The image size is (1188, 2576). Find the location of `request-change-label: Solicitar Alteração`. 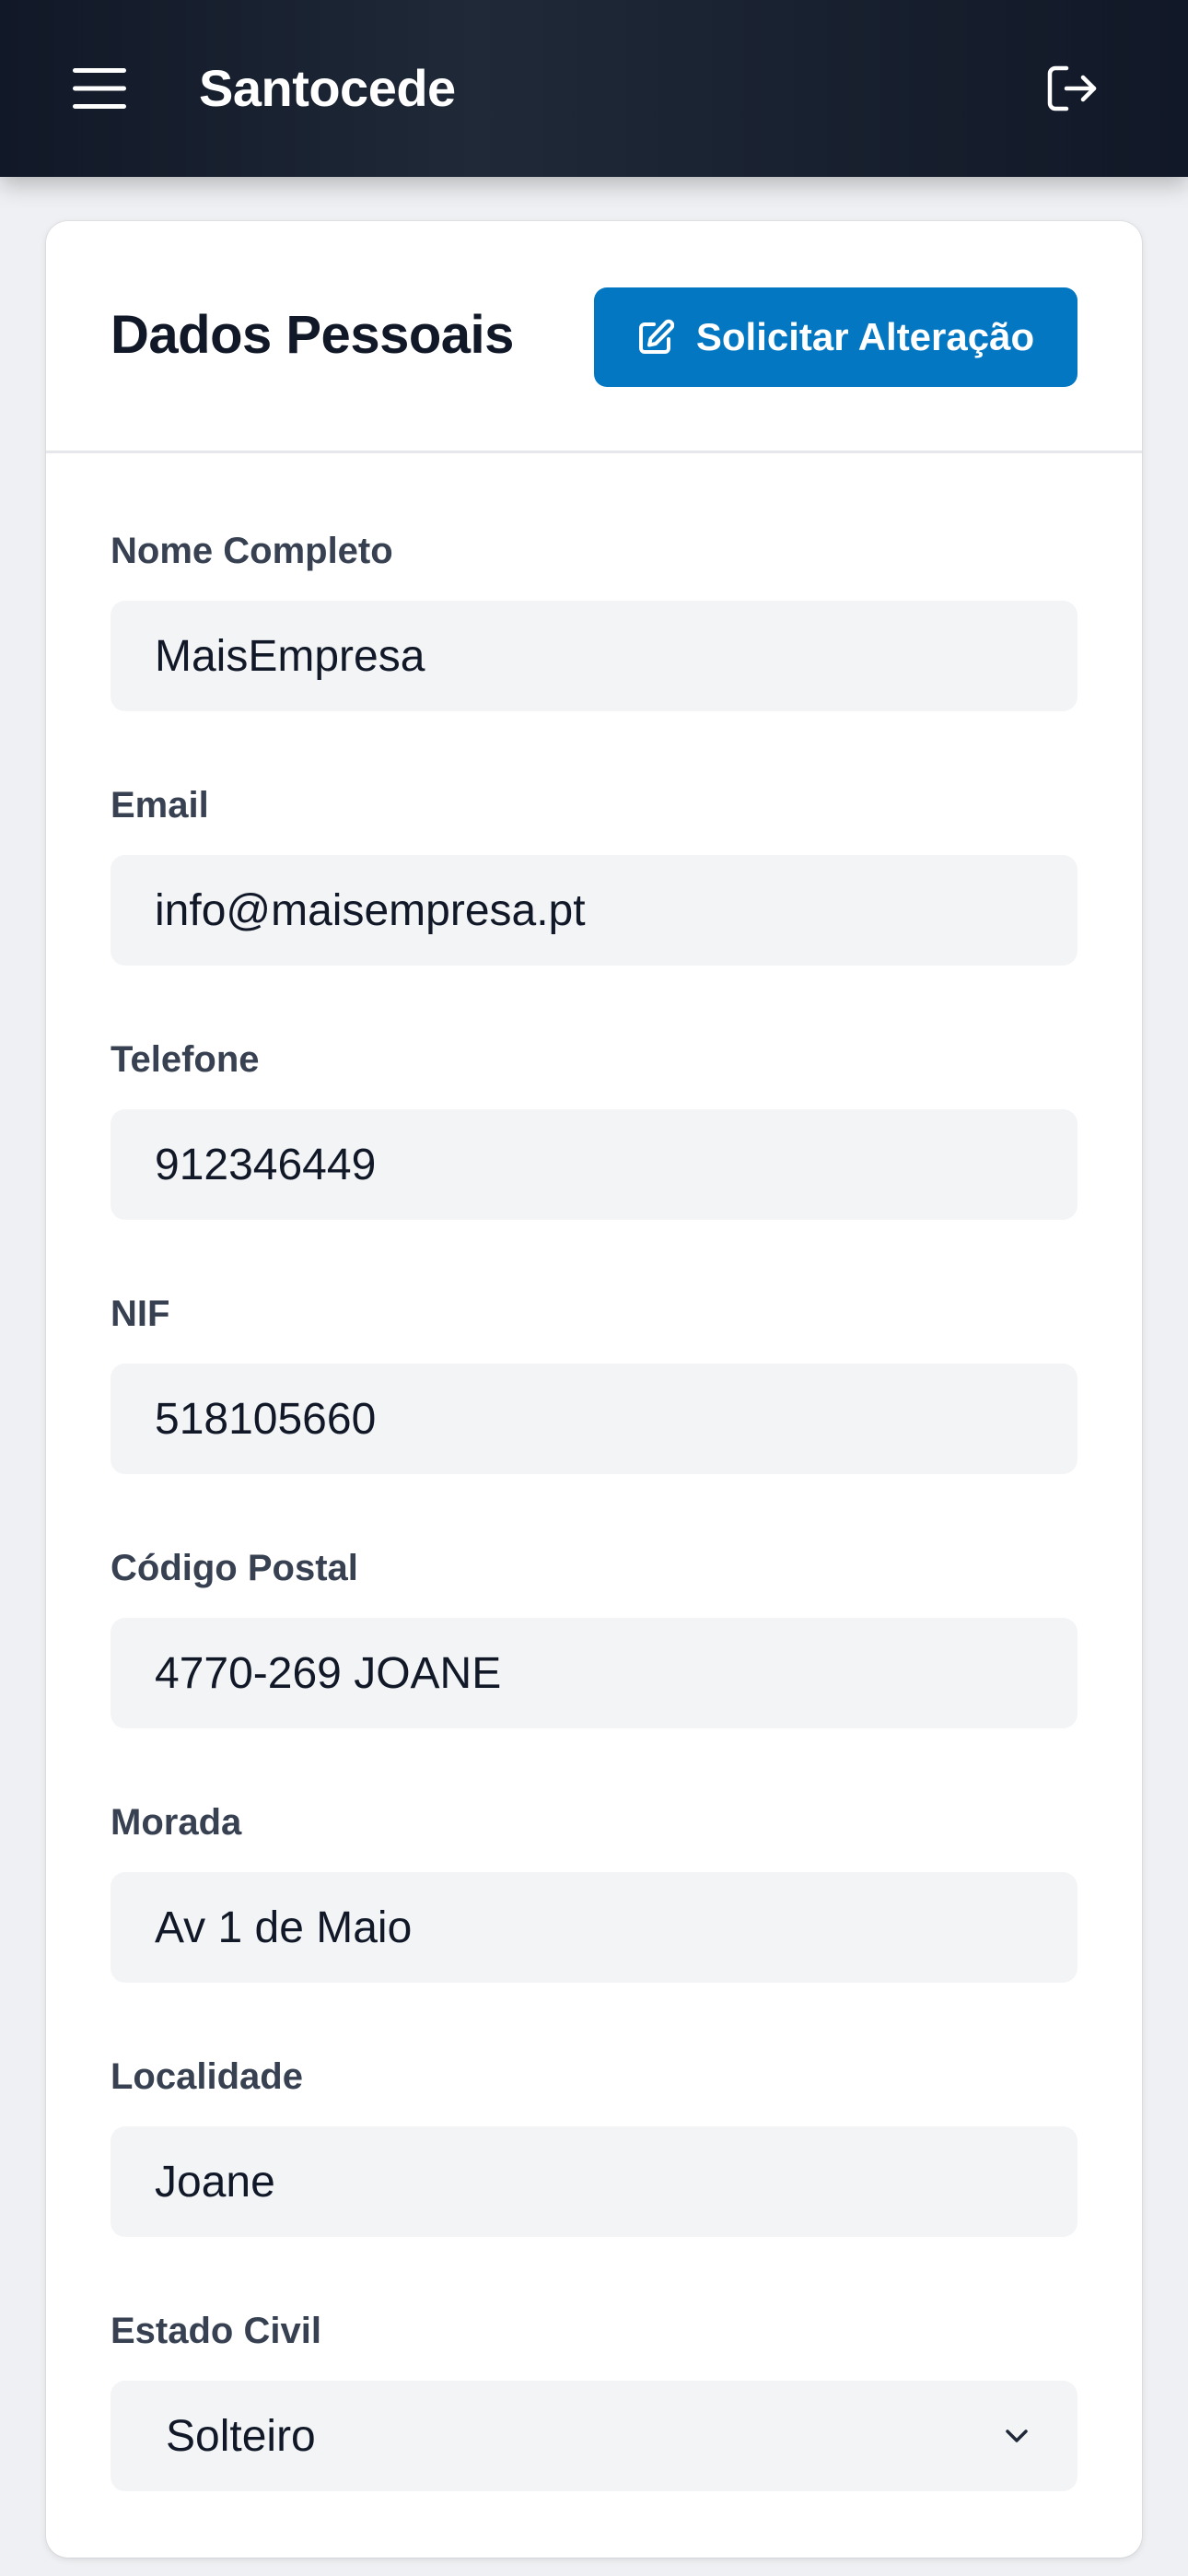

request-change-label: Solicitar Alteração is located at coordinates (865, 336).